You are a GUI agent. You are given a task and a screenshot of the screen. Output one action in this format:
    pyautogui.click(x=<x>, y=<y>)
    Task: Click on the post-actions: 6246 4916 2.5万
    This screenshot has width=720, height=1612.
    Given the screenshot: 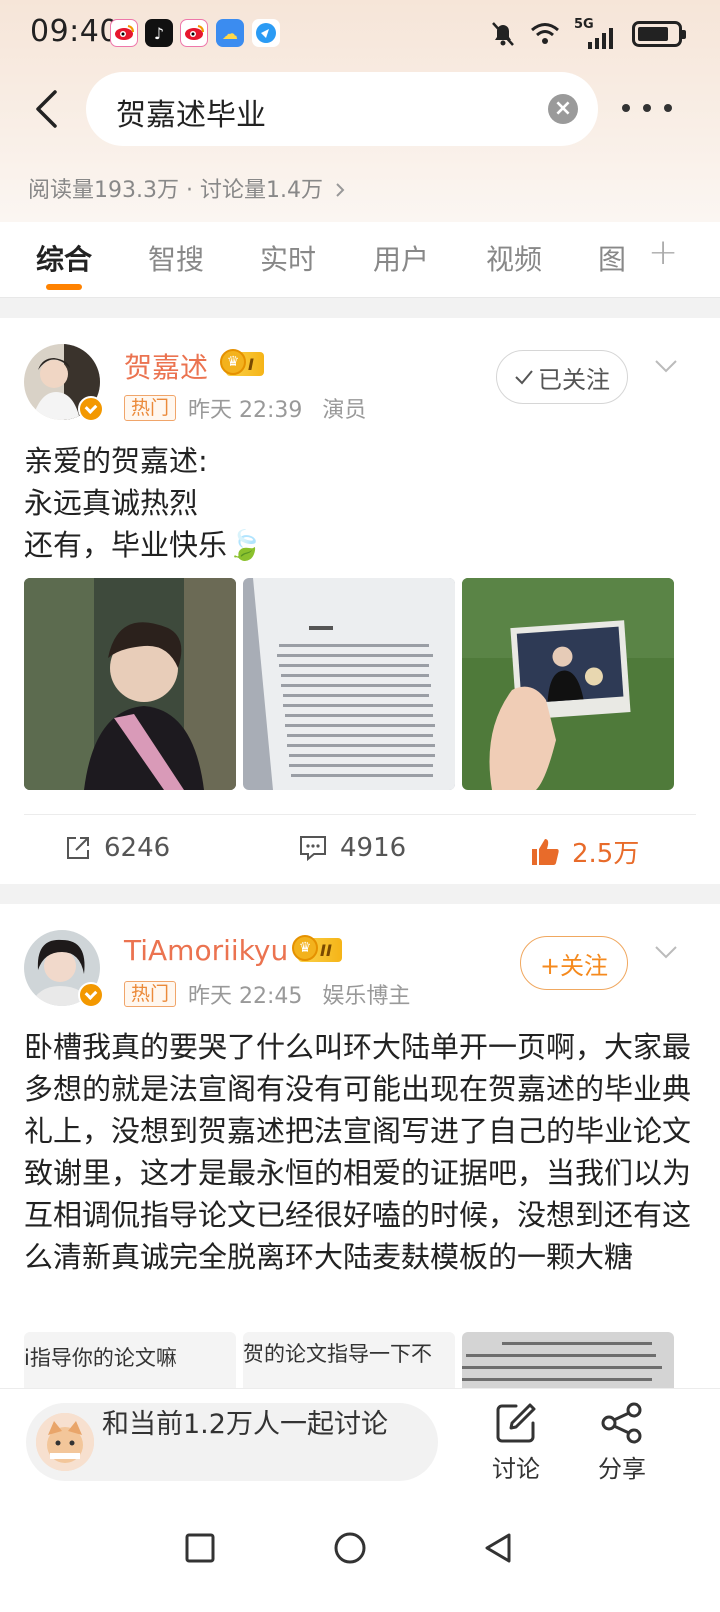 What is the action you would take?
    pyautogui.click(x=360, y=849)
    